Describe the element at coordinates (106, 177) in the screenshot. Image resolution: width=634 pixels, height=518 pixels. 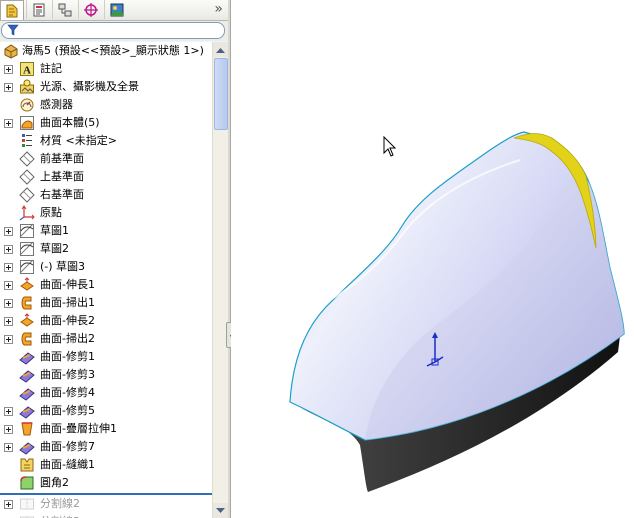
I see `tree-item: 上基準面` at that location.